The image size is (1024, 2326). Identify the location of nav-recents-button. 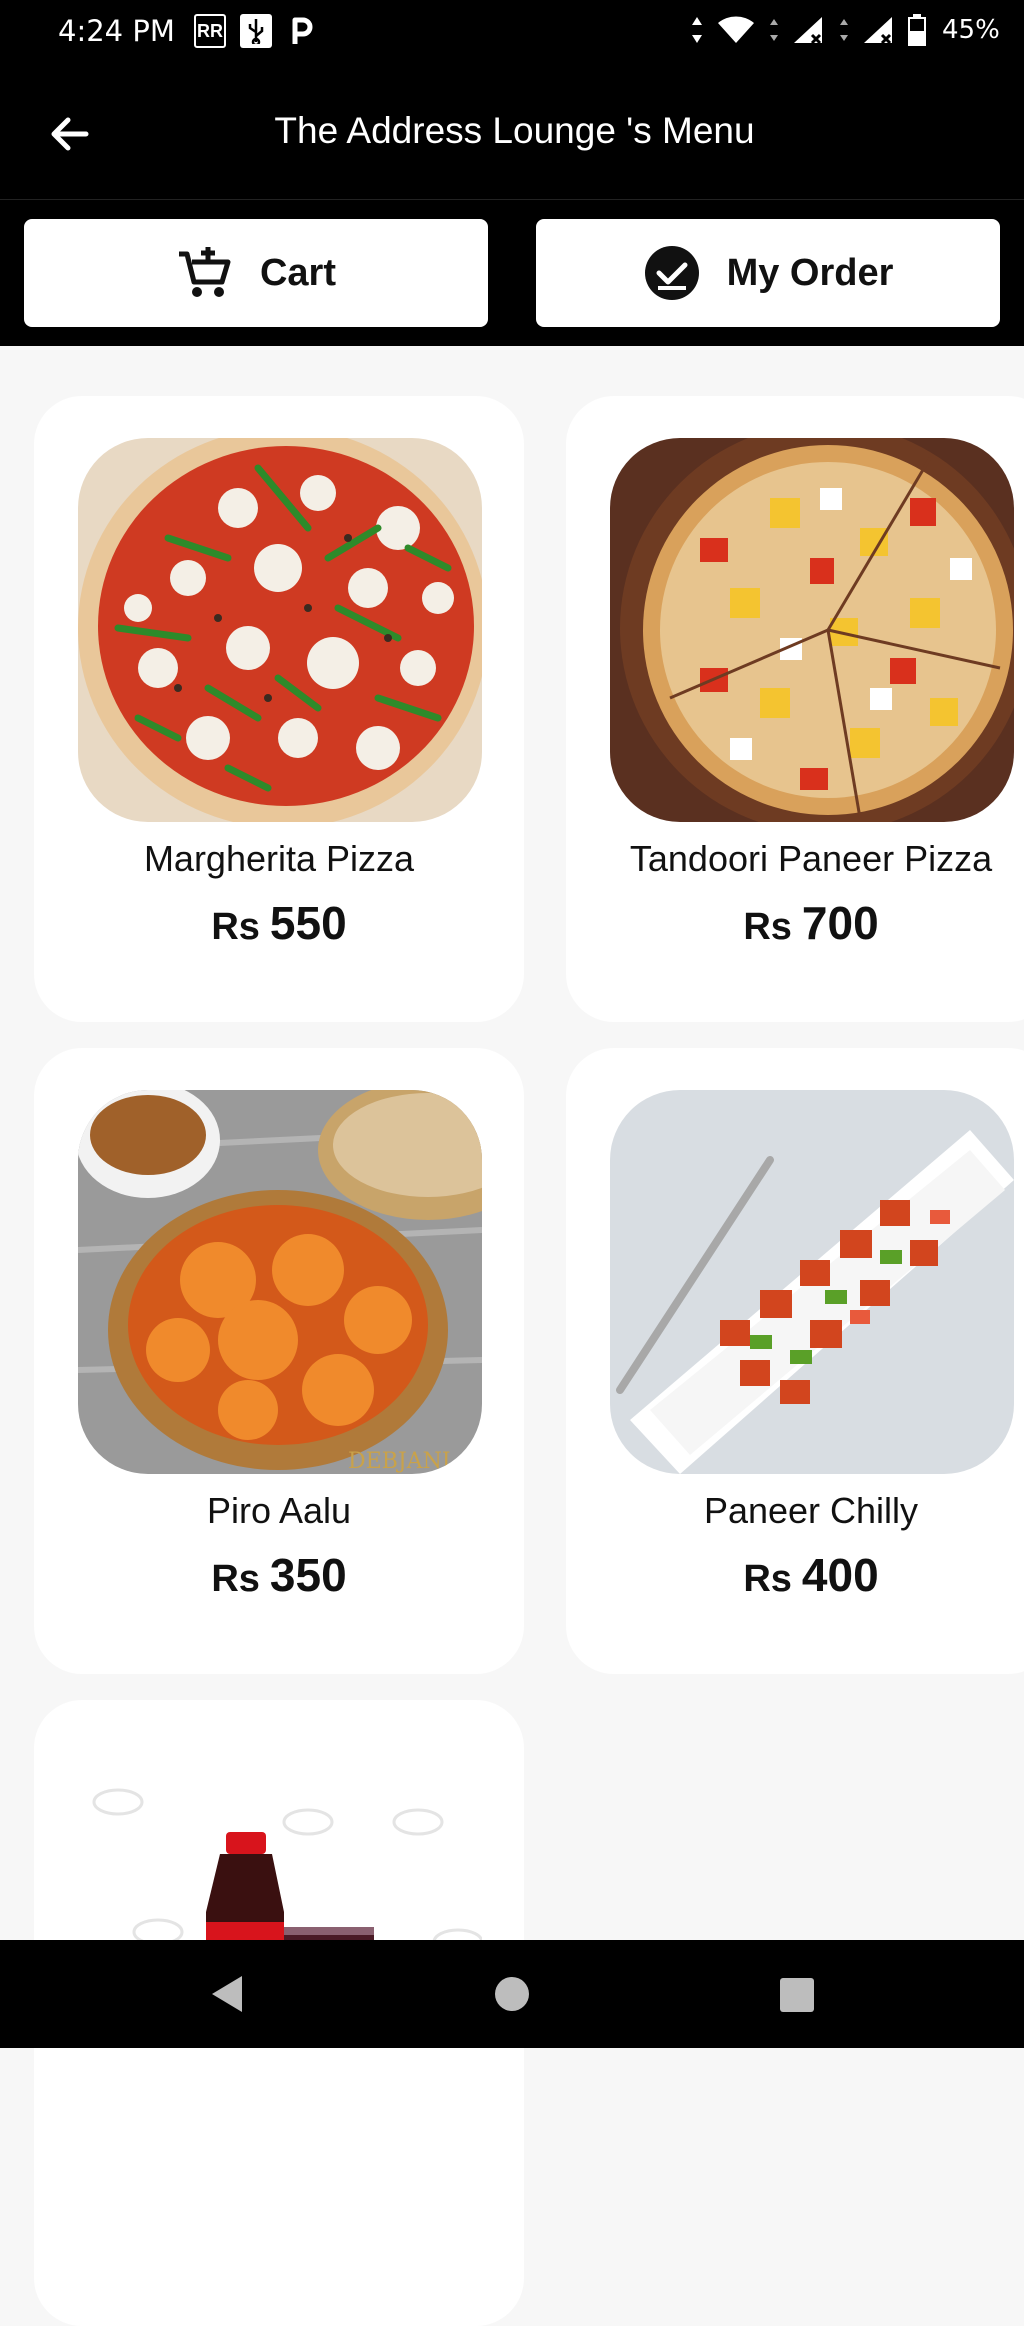
(796, 1994).